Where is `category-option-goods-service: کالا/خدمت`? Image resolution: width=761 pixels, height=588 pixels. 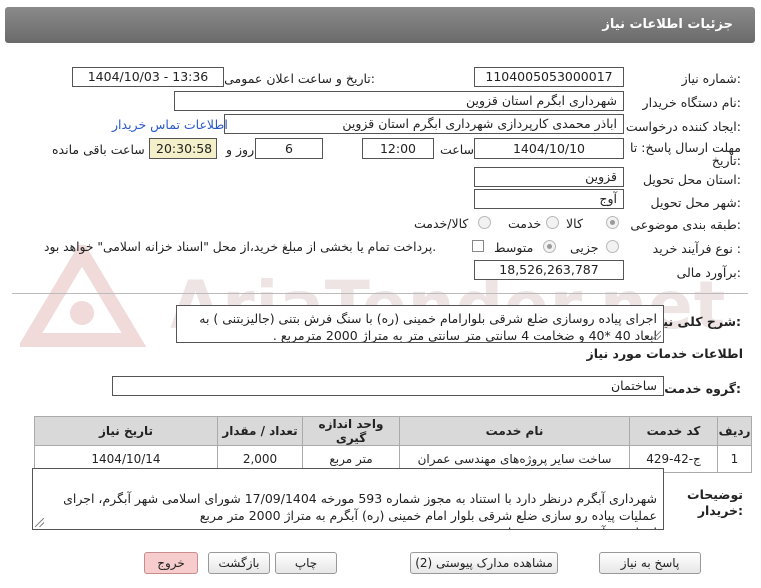
category-option-goods-service: کالا/خدمت is located at coordinates (441, 223).